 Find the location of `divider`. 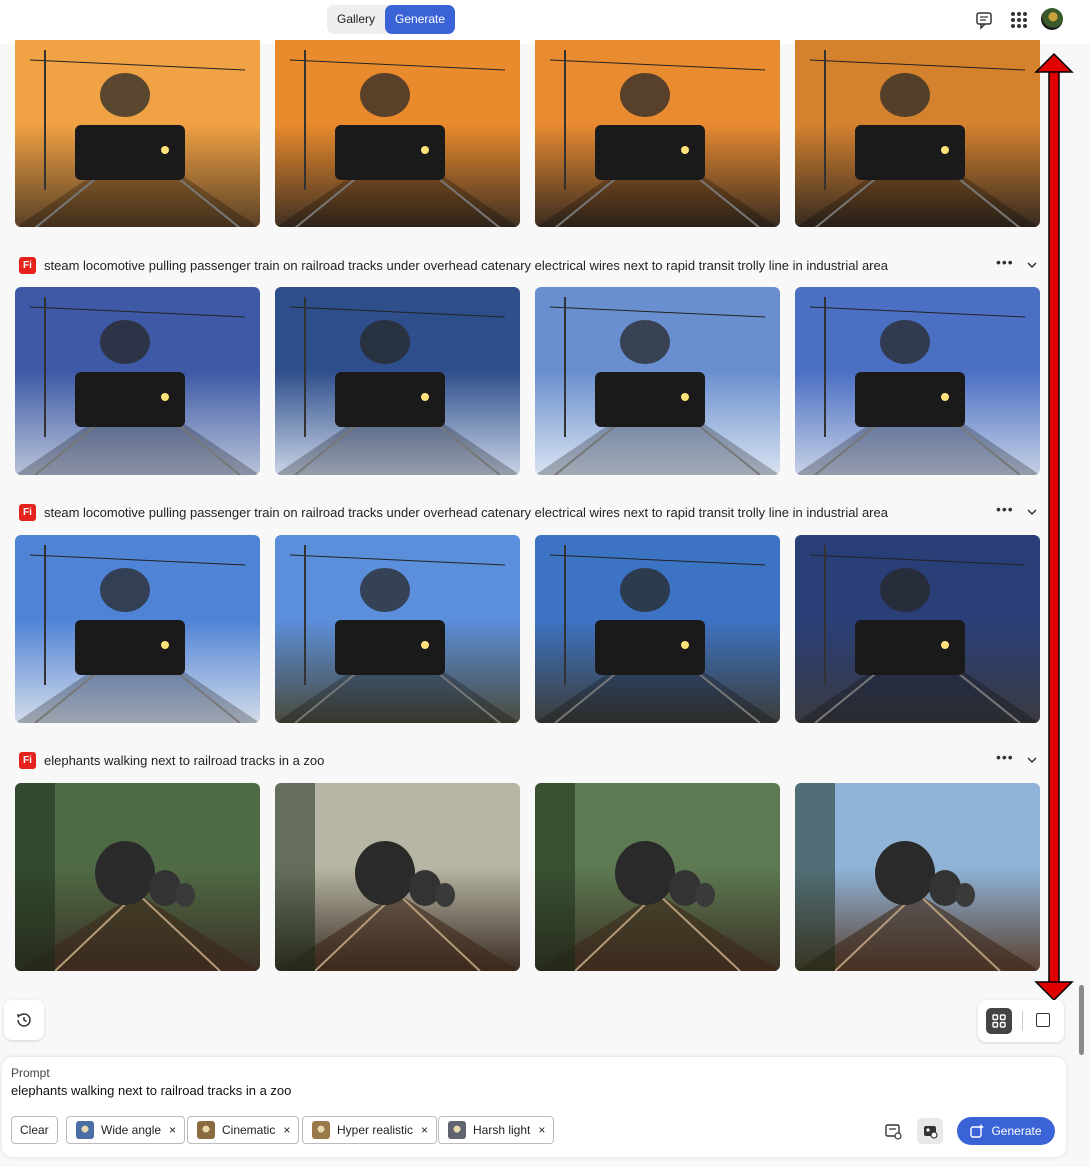

divider is located at coordinates (1022, 1021).